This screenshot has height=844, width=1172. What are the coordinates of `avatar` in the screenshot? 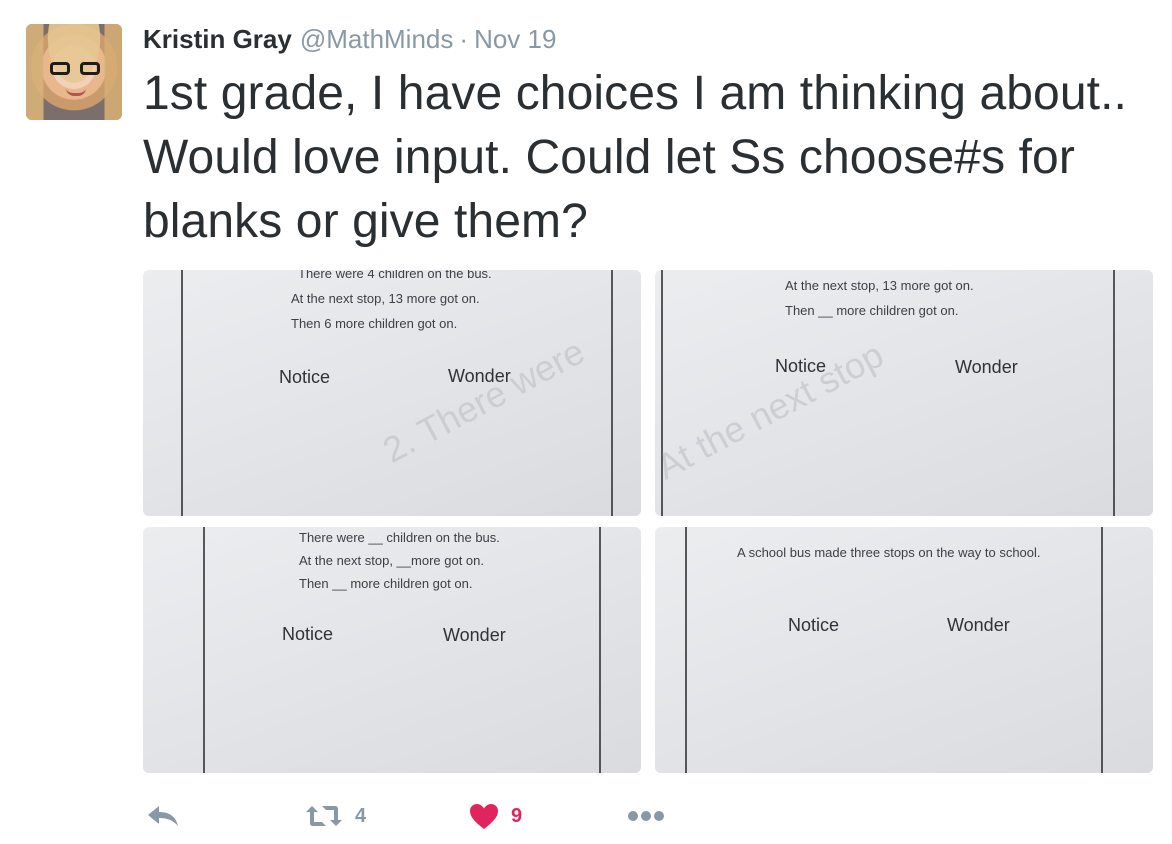 It's located at (74, 72).